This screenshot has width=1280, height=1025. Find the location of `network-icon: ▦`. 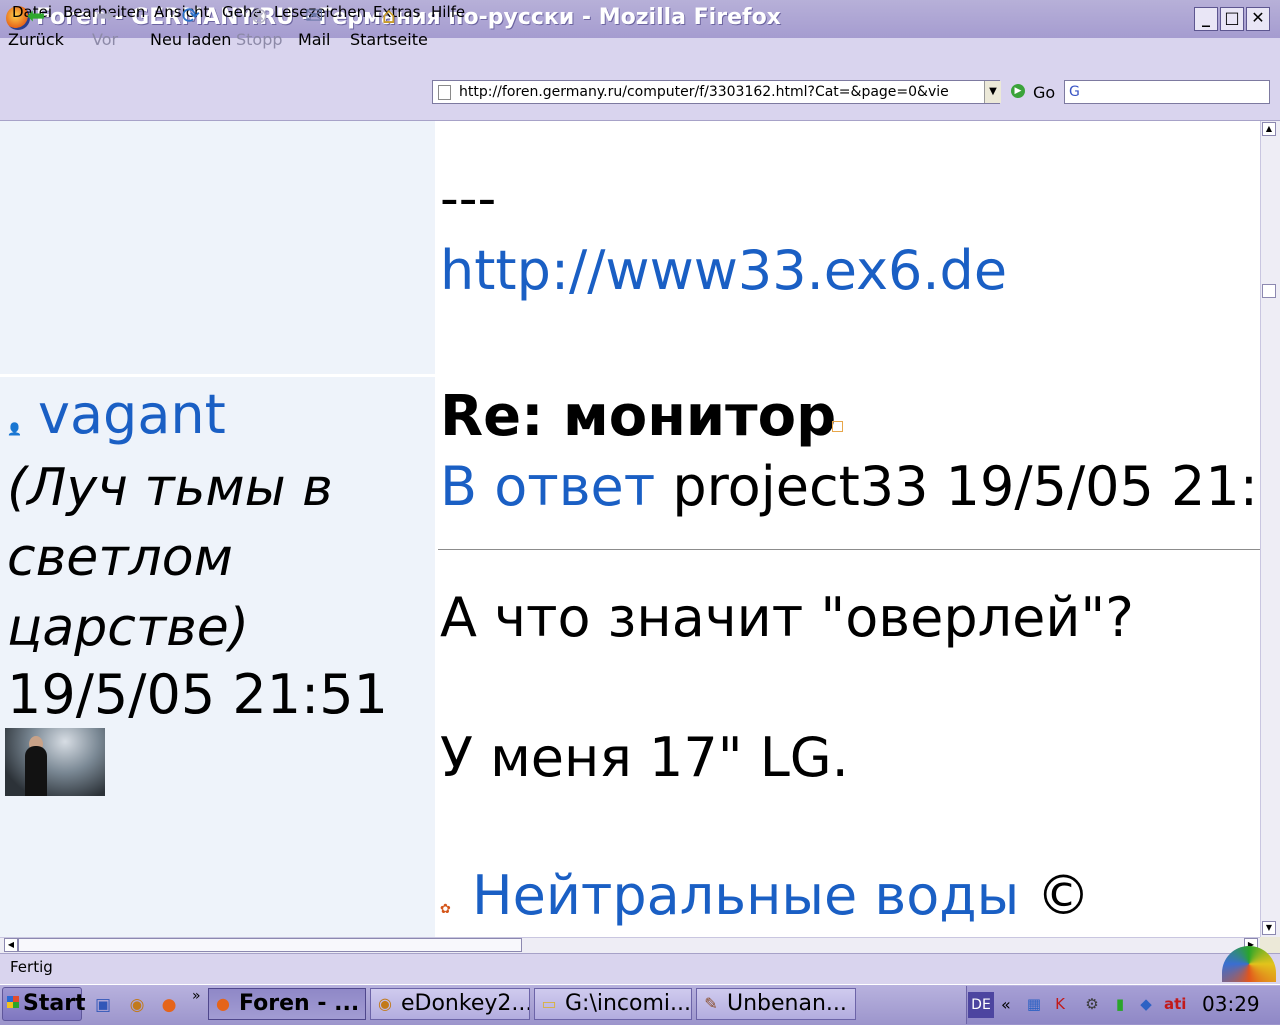

network-icon: ▦ is located at coordinates (1034, 1004).